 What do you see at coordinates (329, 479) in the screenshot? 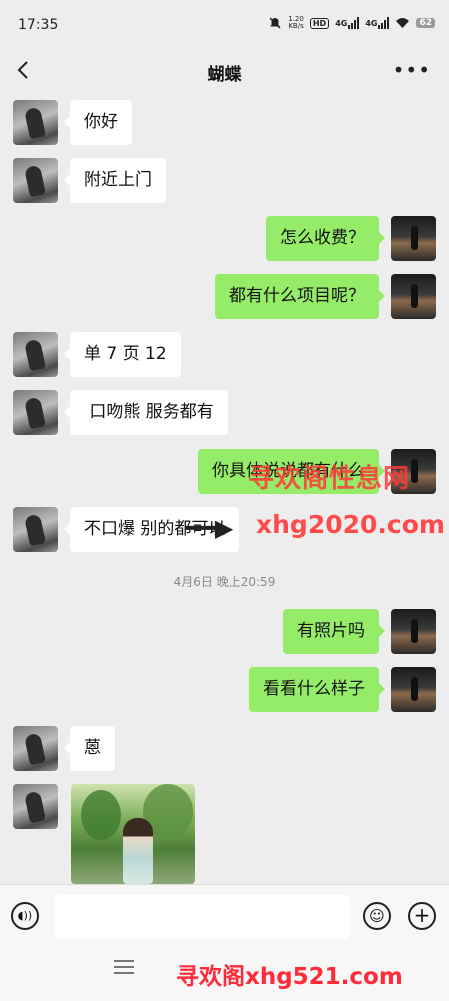
I see `watermark-text: 寻欢阁性息网` at bounding box center [329, 479].